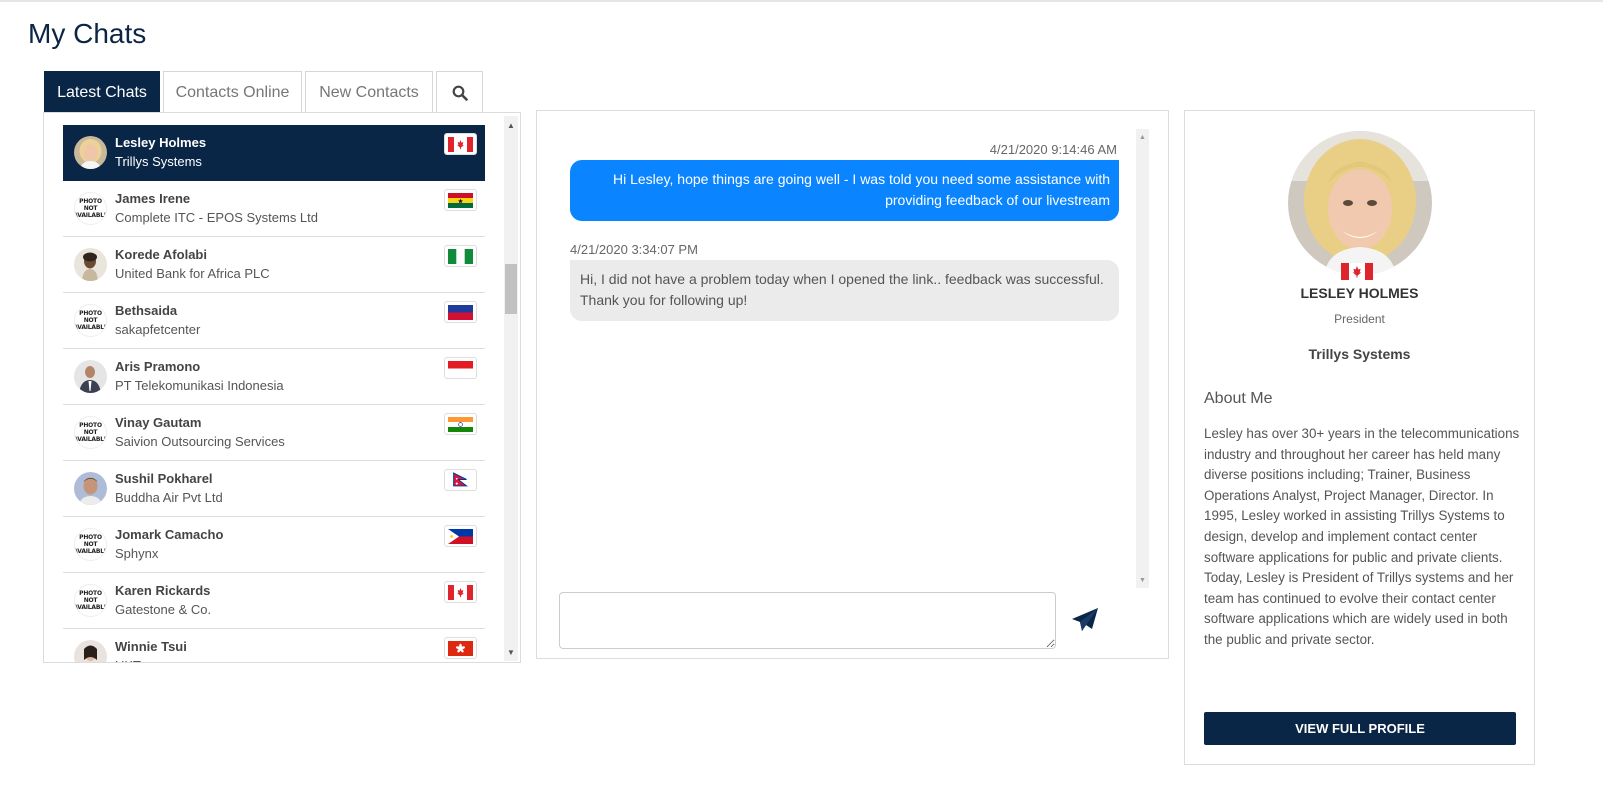 The image size is (1603, 809). Describe the element at coordinates (274, 321) in the screenshot. I see `contact-row: PHOTO NOT AVAILABLE Bethsaida sakapfetcenter` at that location.